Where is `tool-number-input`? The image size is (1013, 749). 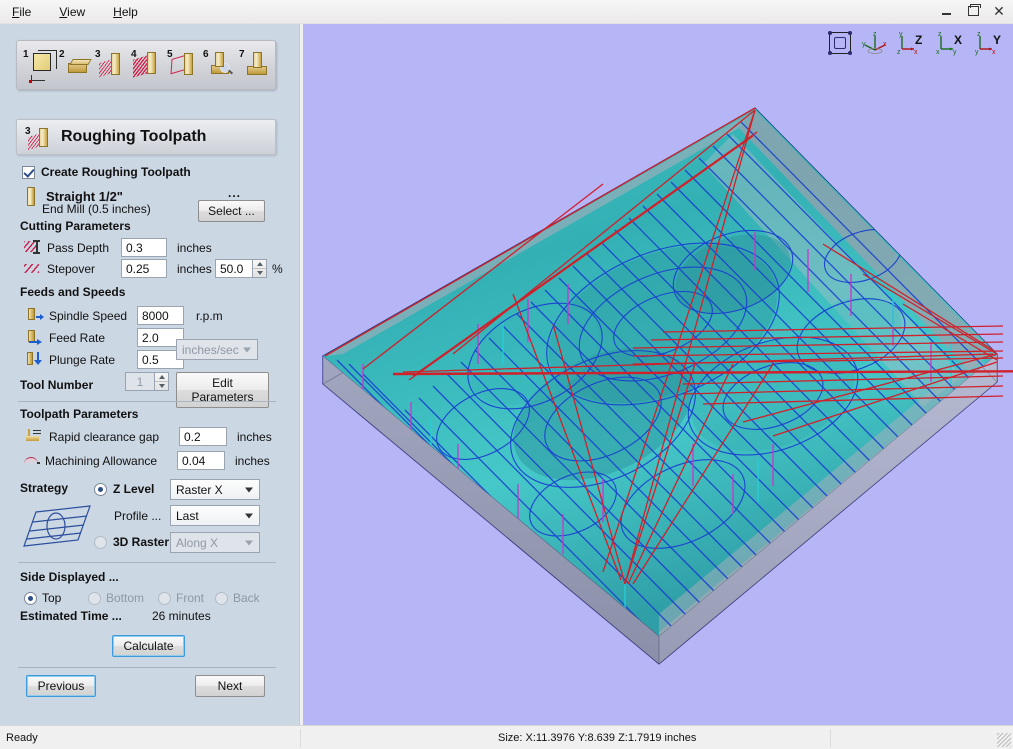
tool-number-input is located at coordinates (140, 381).